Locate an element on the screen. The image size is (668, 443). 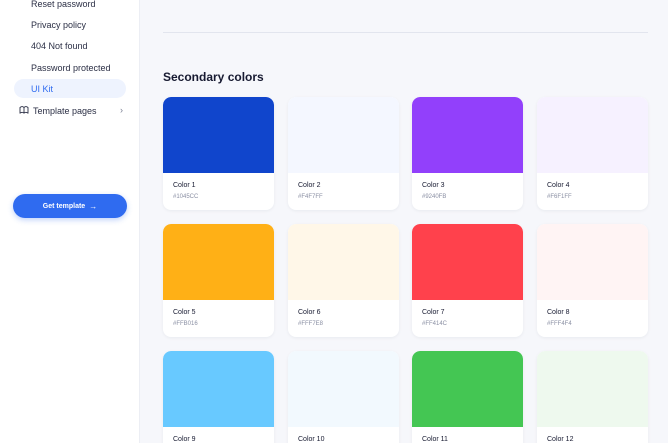
color-card: Color 9 is located at coordinates (218, 397).